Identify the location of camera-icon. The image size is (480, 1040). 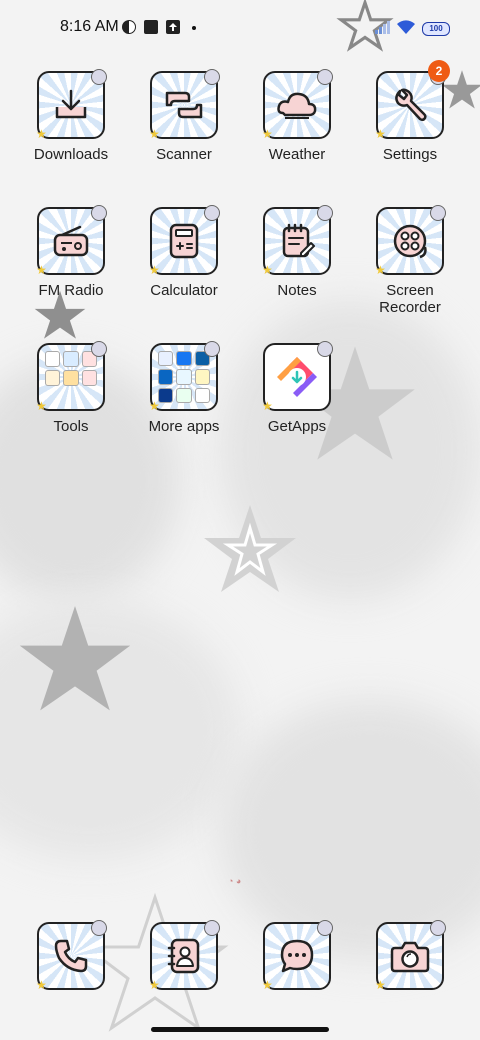
(410, 957).